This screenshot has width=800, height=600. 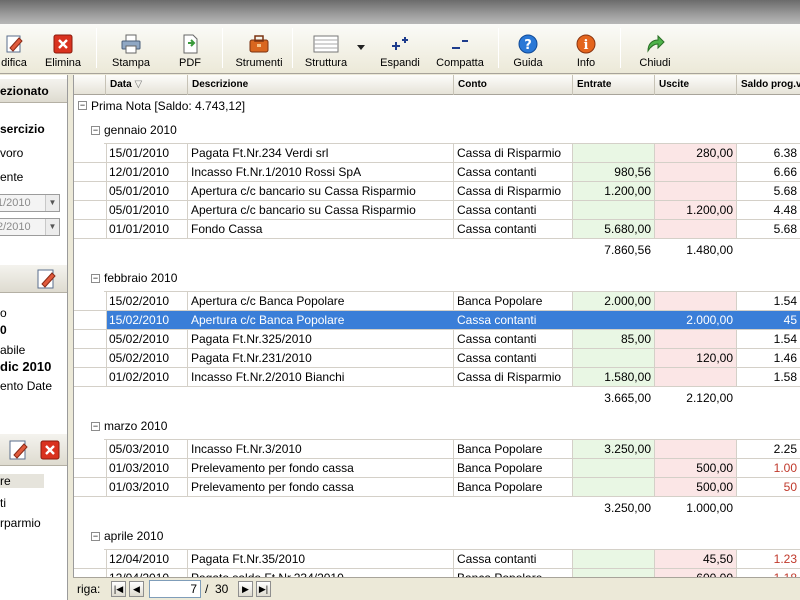 I want to click on group-total-row: 7.860,56 1.480,00, so click(x=437, y=250).